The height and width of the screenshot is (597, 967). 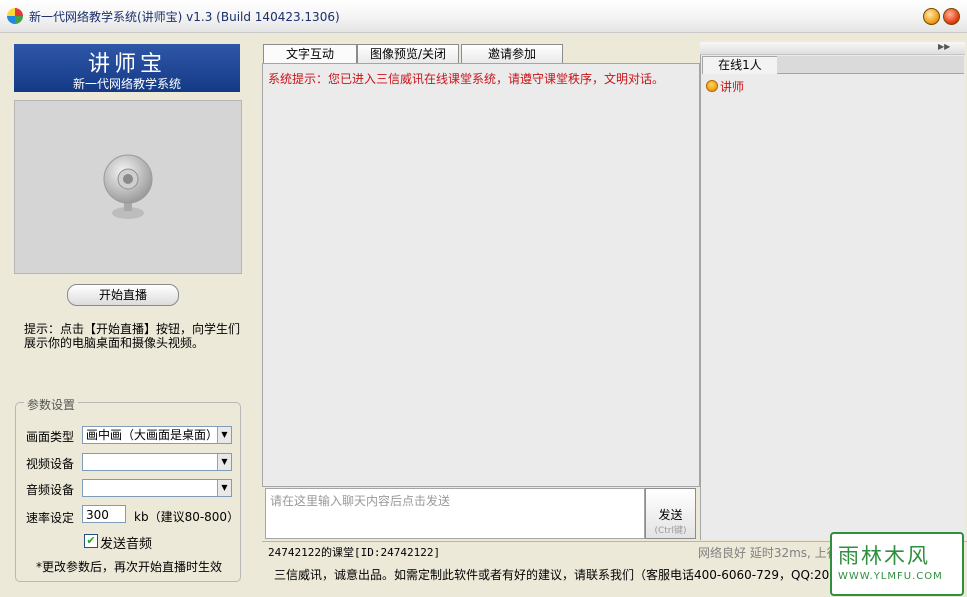 I want to click on system-message: 系统提示：您已进入三信威讯在线课堂系统，请遵守课堂秩序，文明对话。, so click(x=466, y=79).